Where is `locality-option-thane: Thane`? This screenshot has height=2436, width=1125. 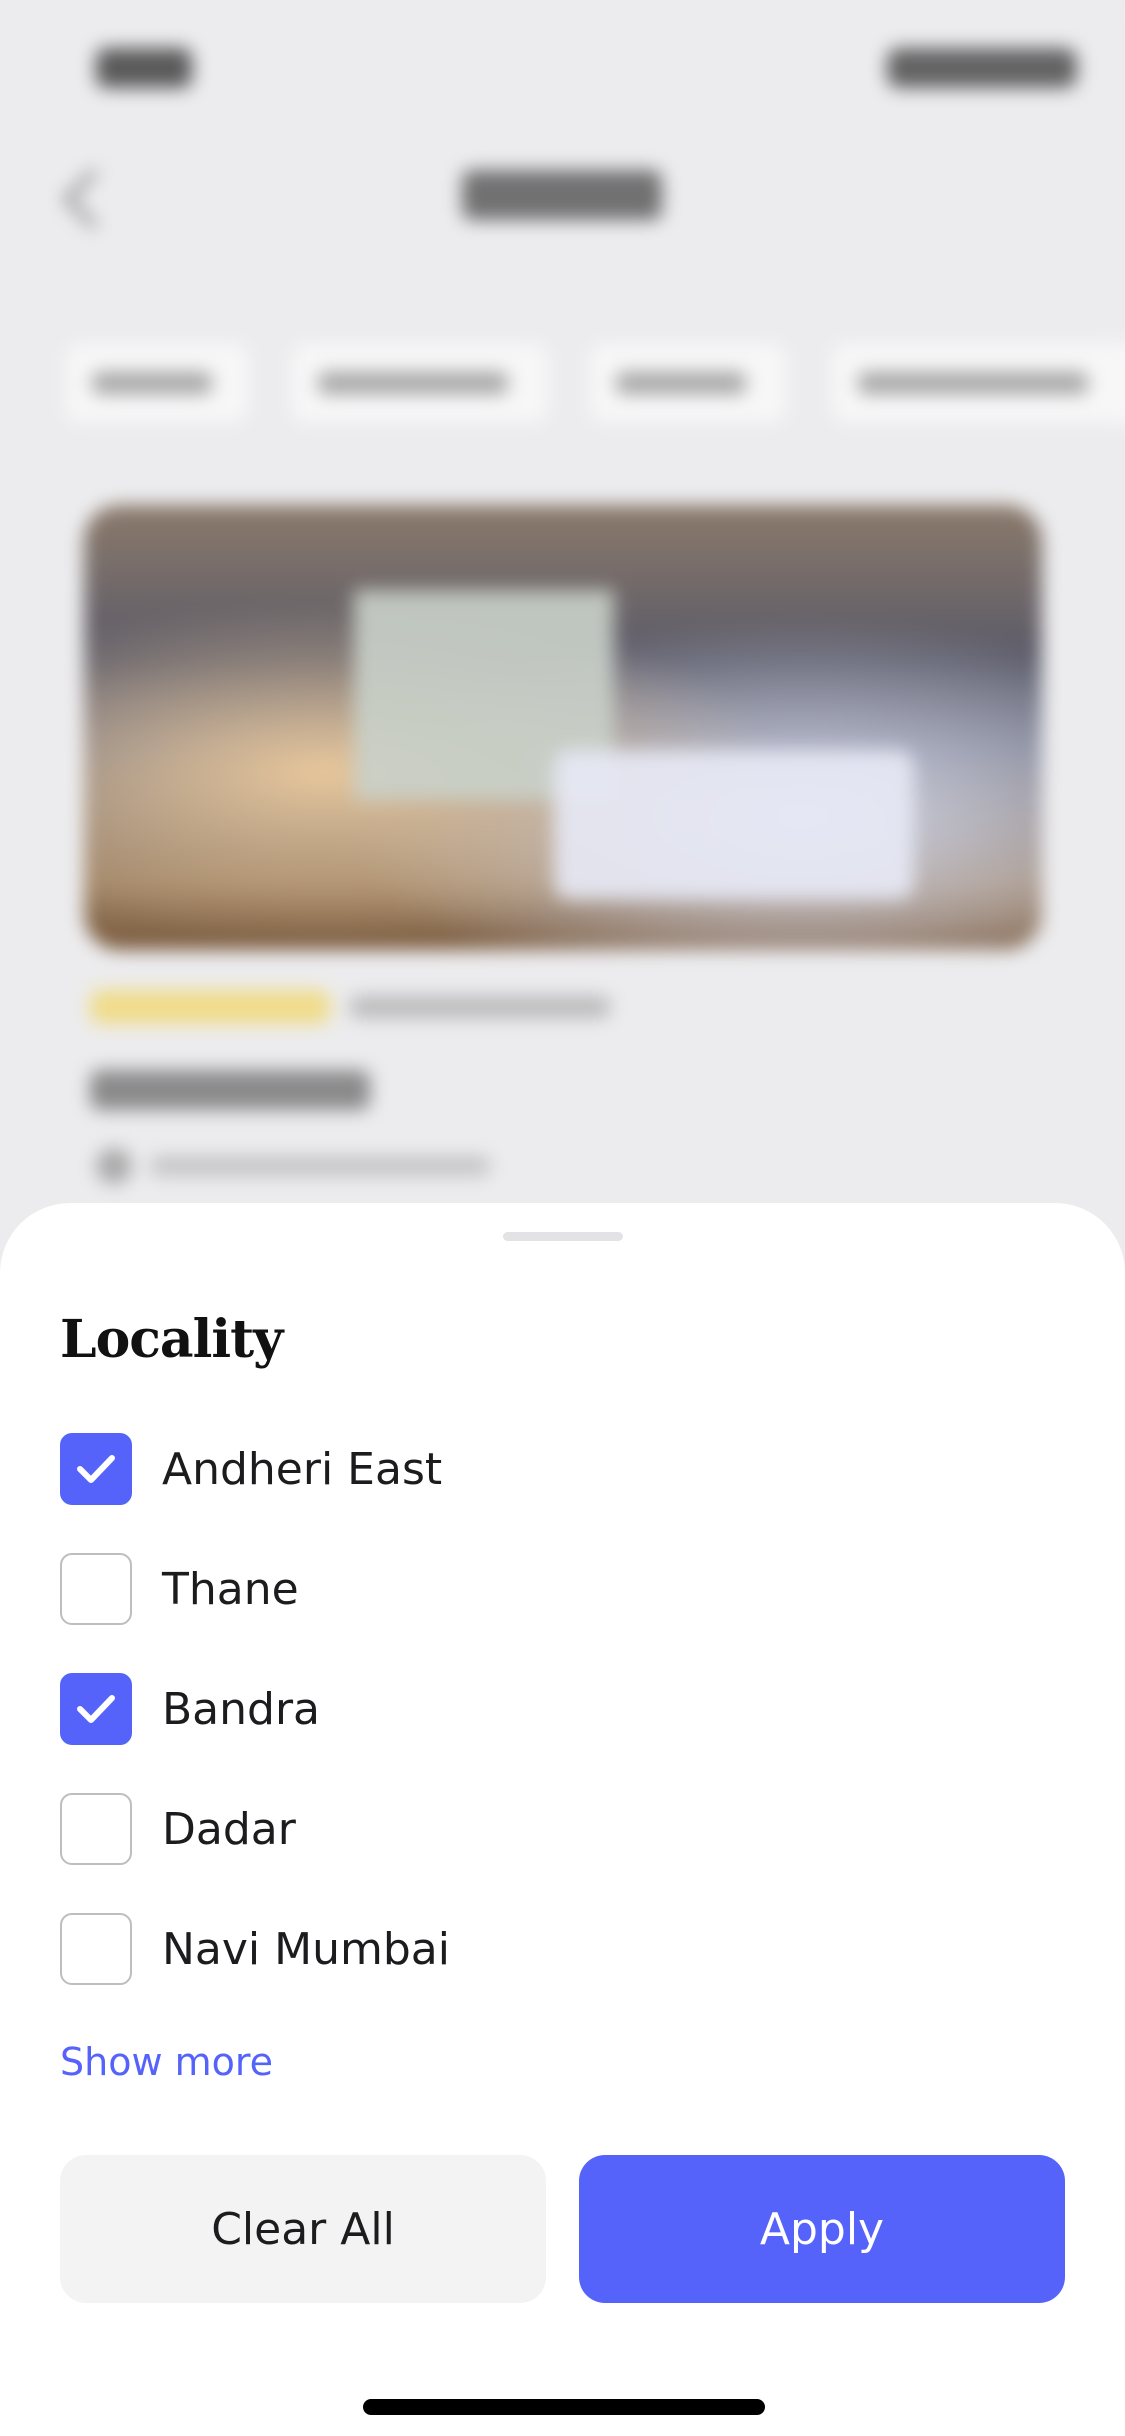
locality-option-thane: Thane is located at coordinates (410, 1589).